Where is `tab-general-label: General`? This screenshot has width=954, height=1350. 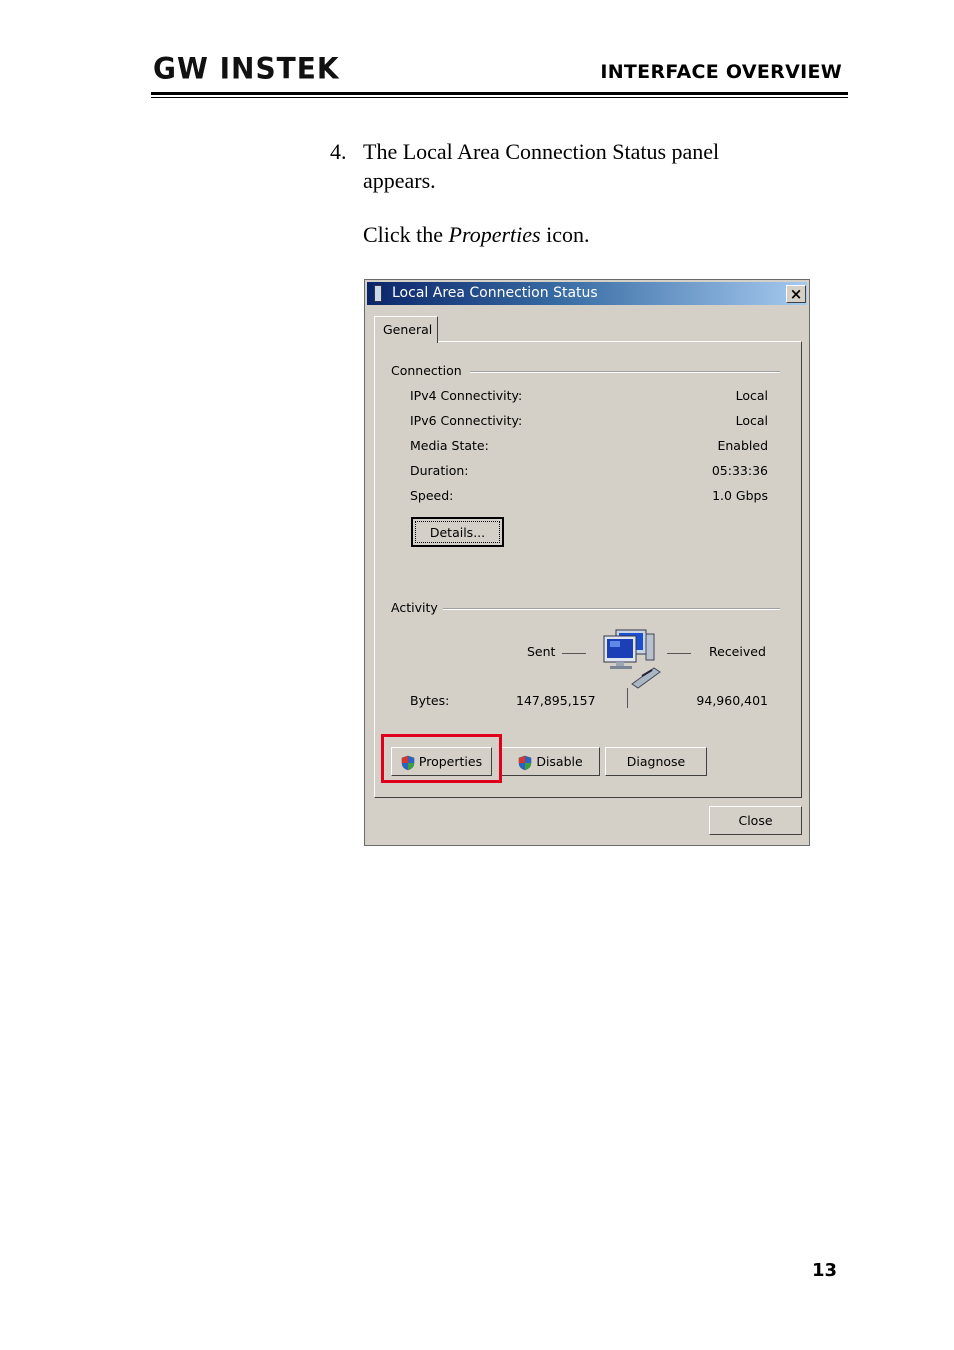
tab-general-label: General is located at coordinates (408, 329).